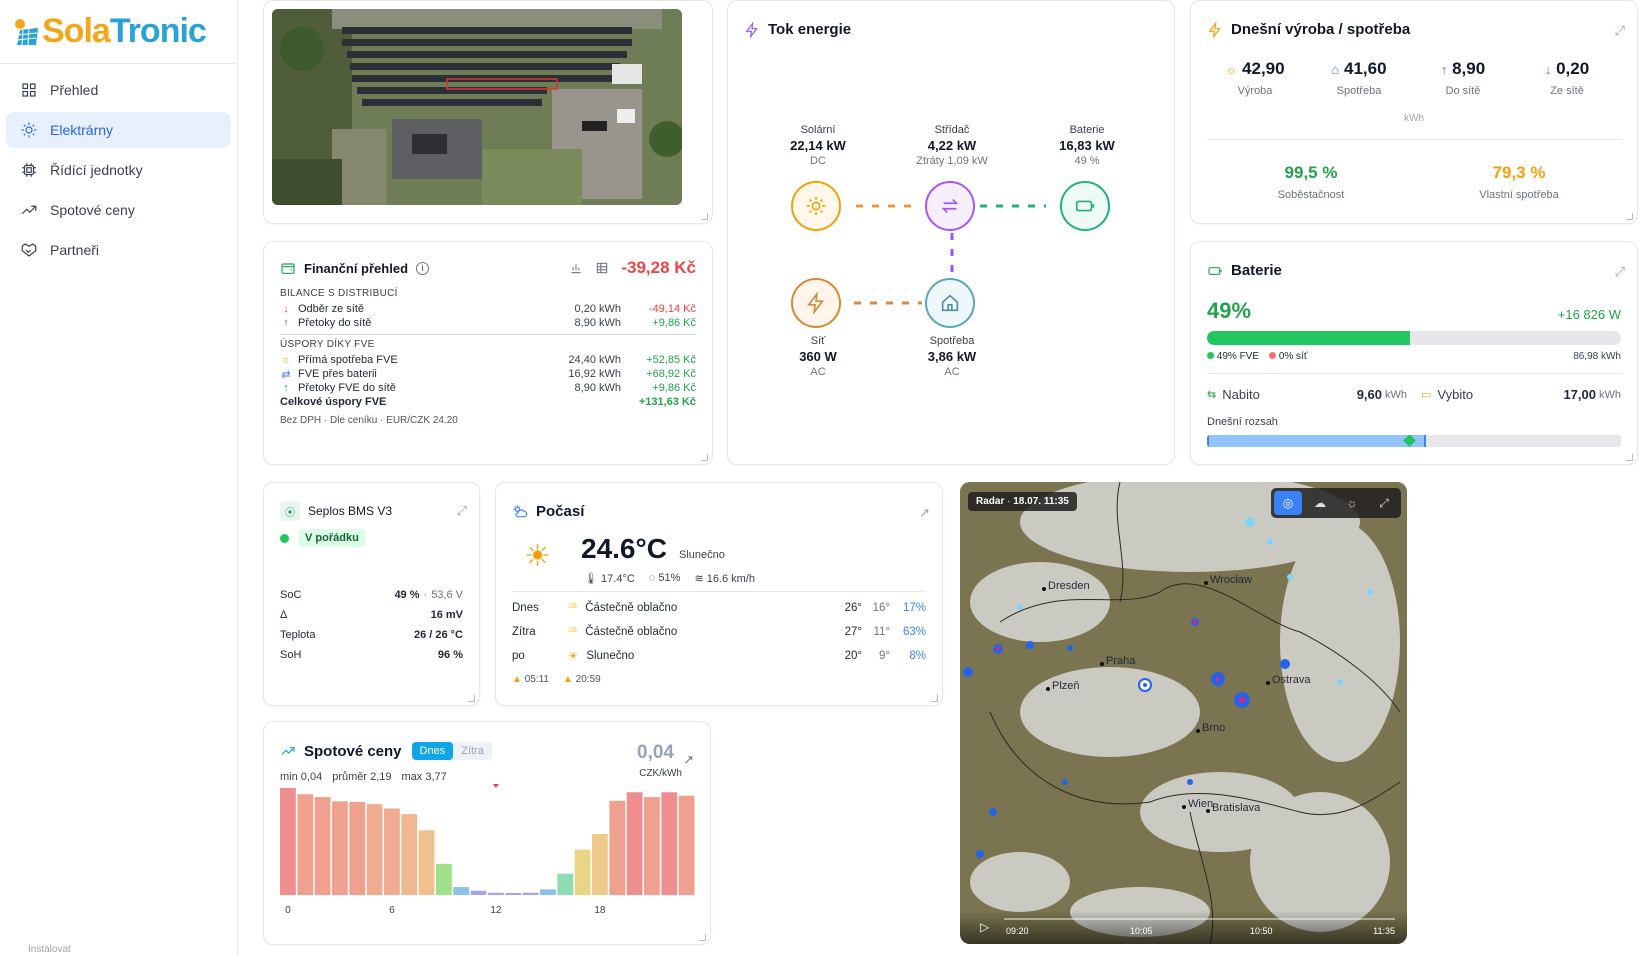  Describe the element at coordinates (487, 850) in the screenshot. I see `spot-price-chart: 0 6 12 18` at that location.